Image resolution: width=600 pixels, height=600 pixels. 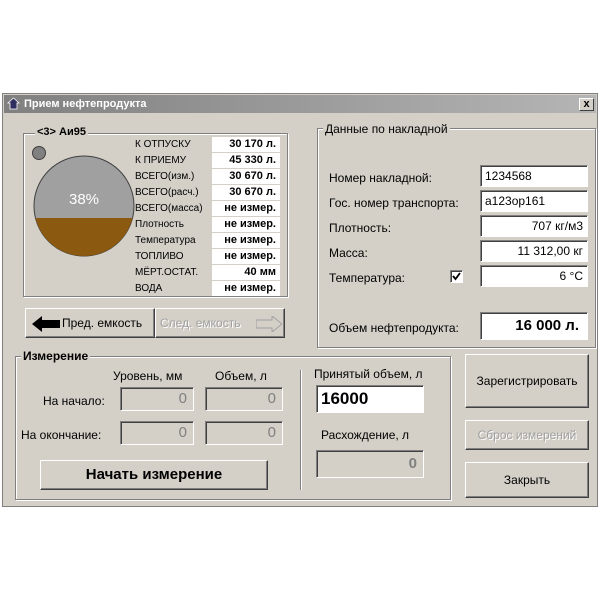 What do you see at coordinates (149, 288) in the screenshot?
I see `stat-label: ВОДА` at bounding box center [149, 288].